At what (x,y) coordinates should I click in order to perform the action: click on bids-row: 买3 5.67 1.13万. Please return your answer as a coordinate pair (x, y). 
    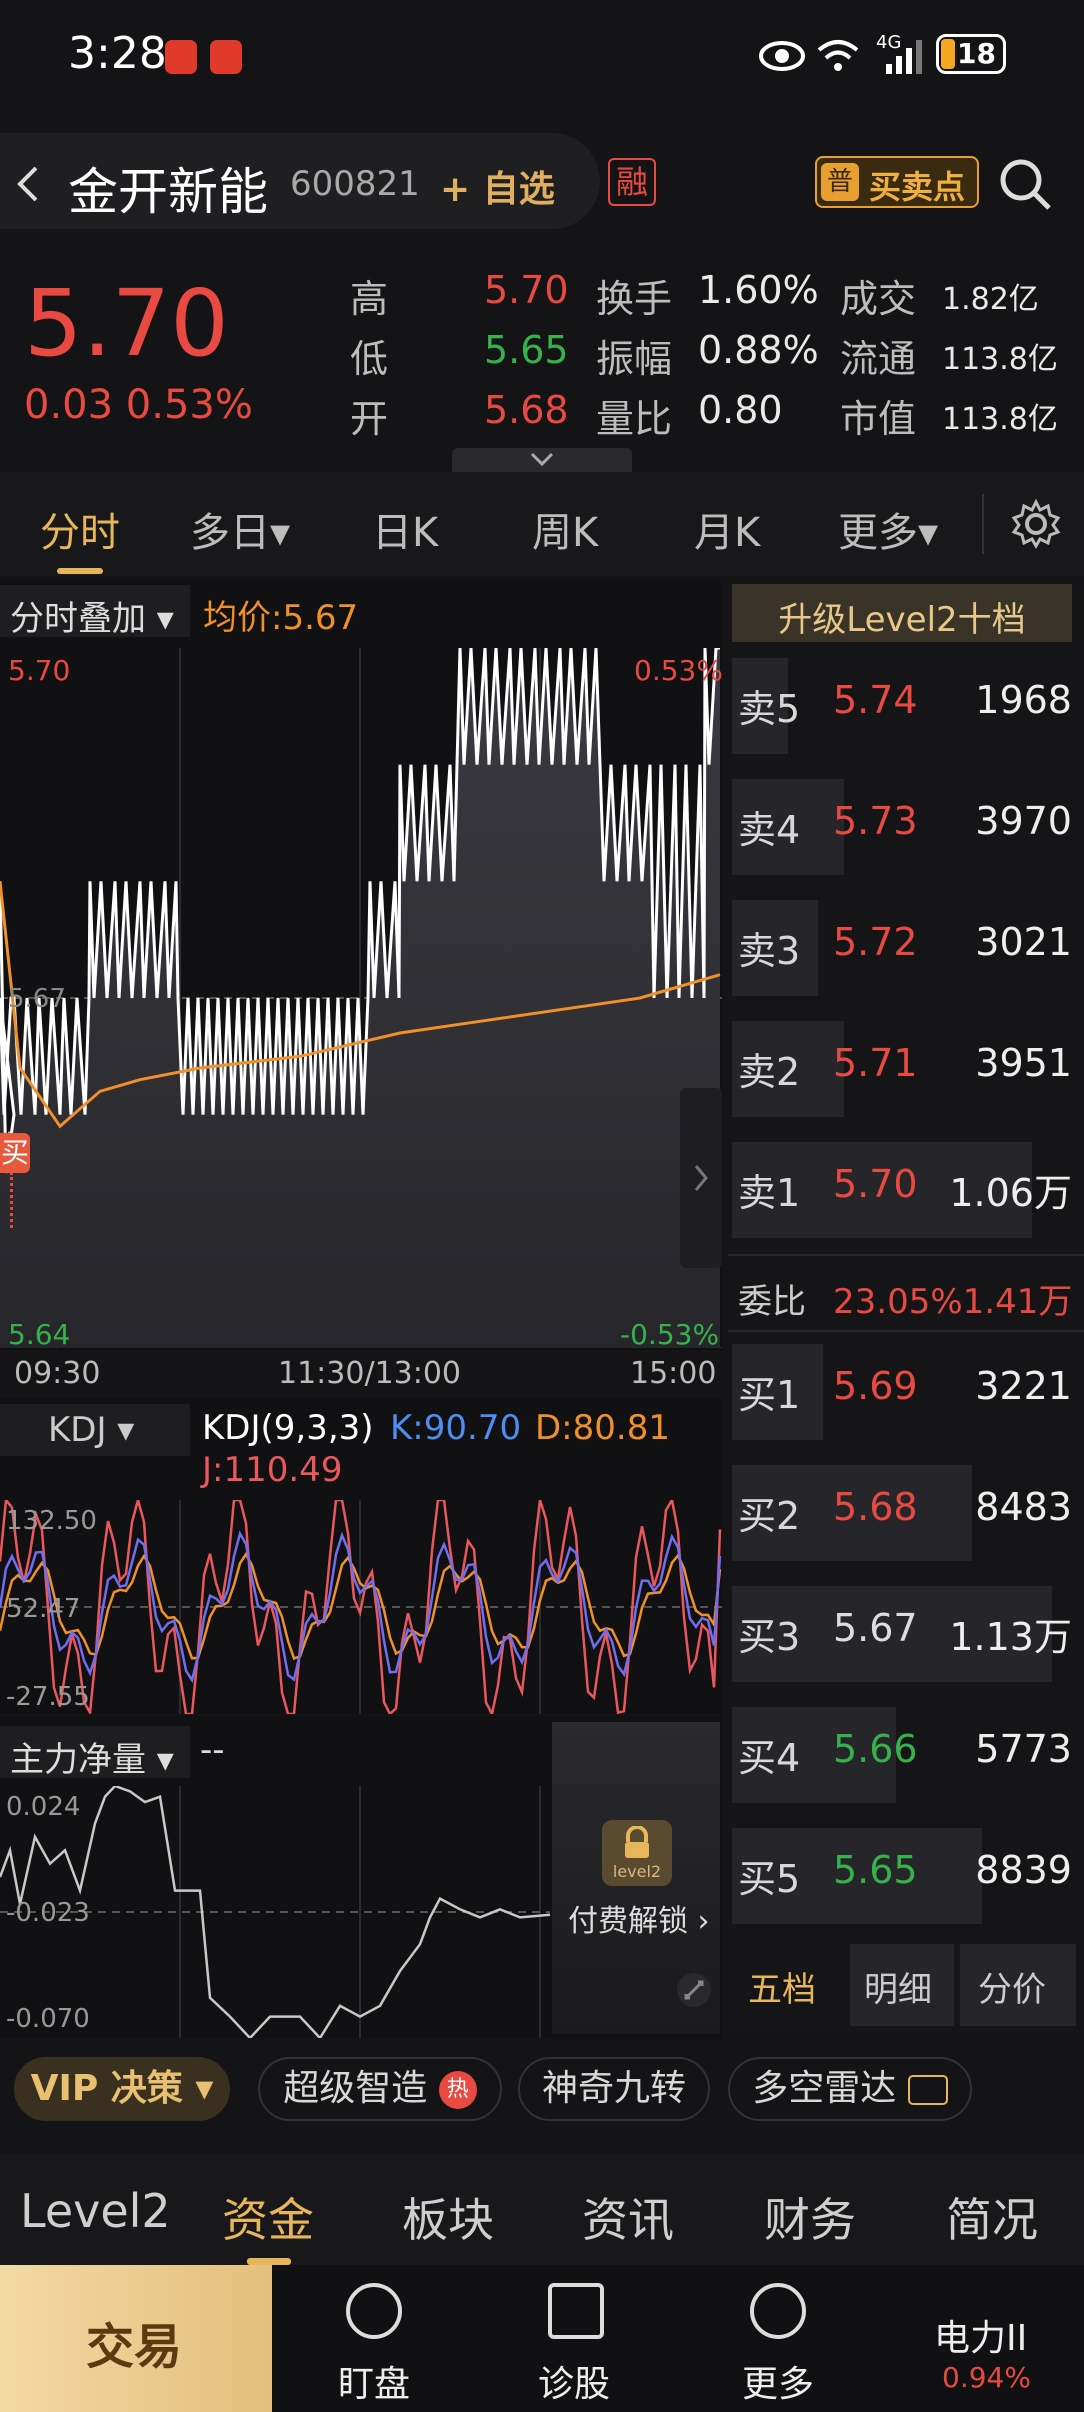
    Looking at the image, I should click on (906, 1631).